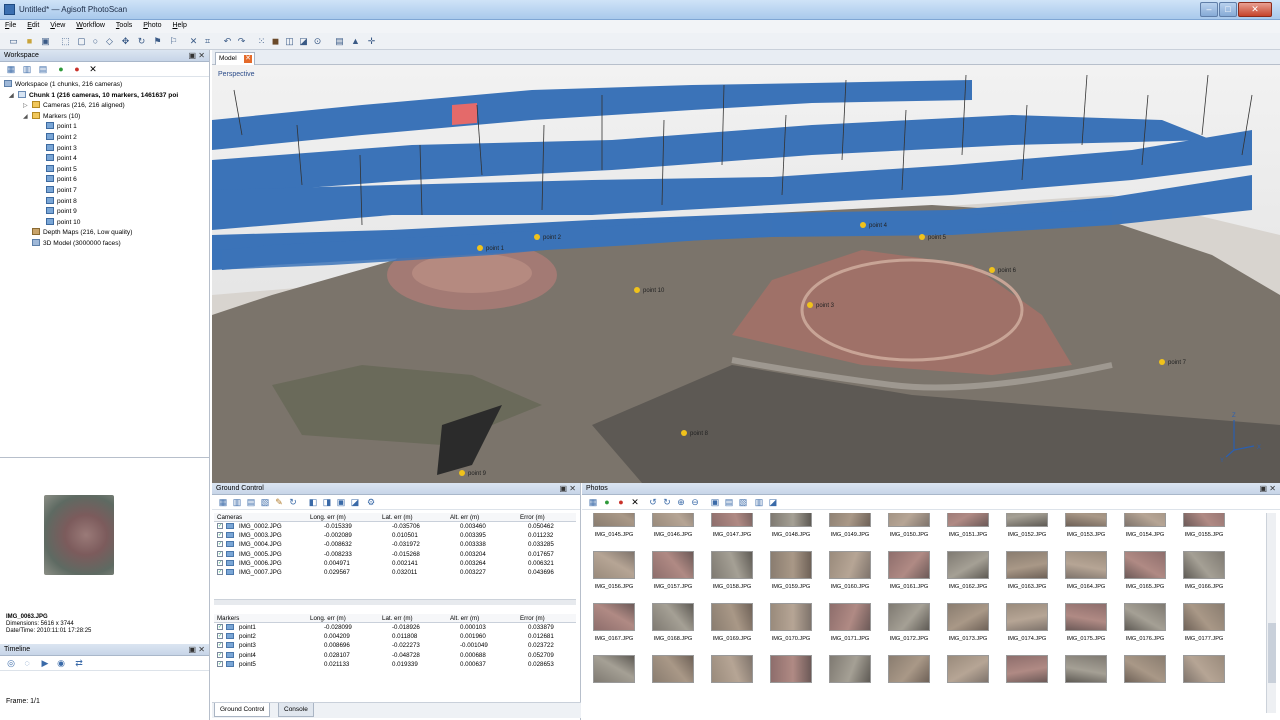  Describe the element at coordinates (57, 24) in the screenshot. I see `menu-view: View` at that location.